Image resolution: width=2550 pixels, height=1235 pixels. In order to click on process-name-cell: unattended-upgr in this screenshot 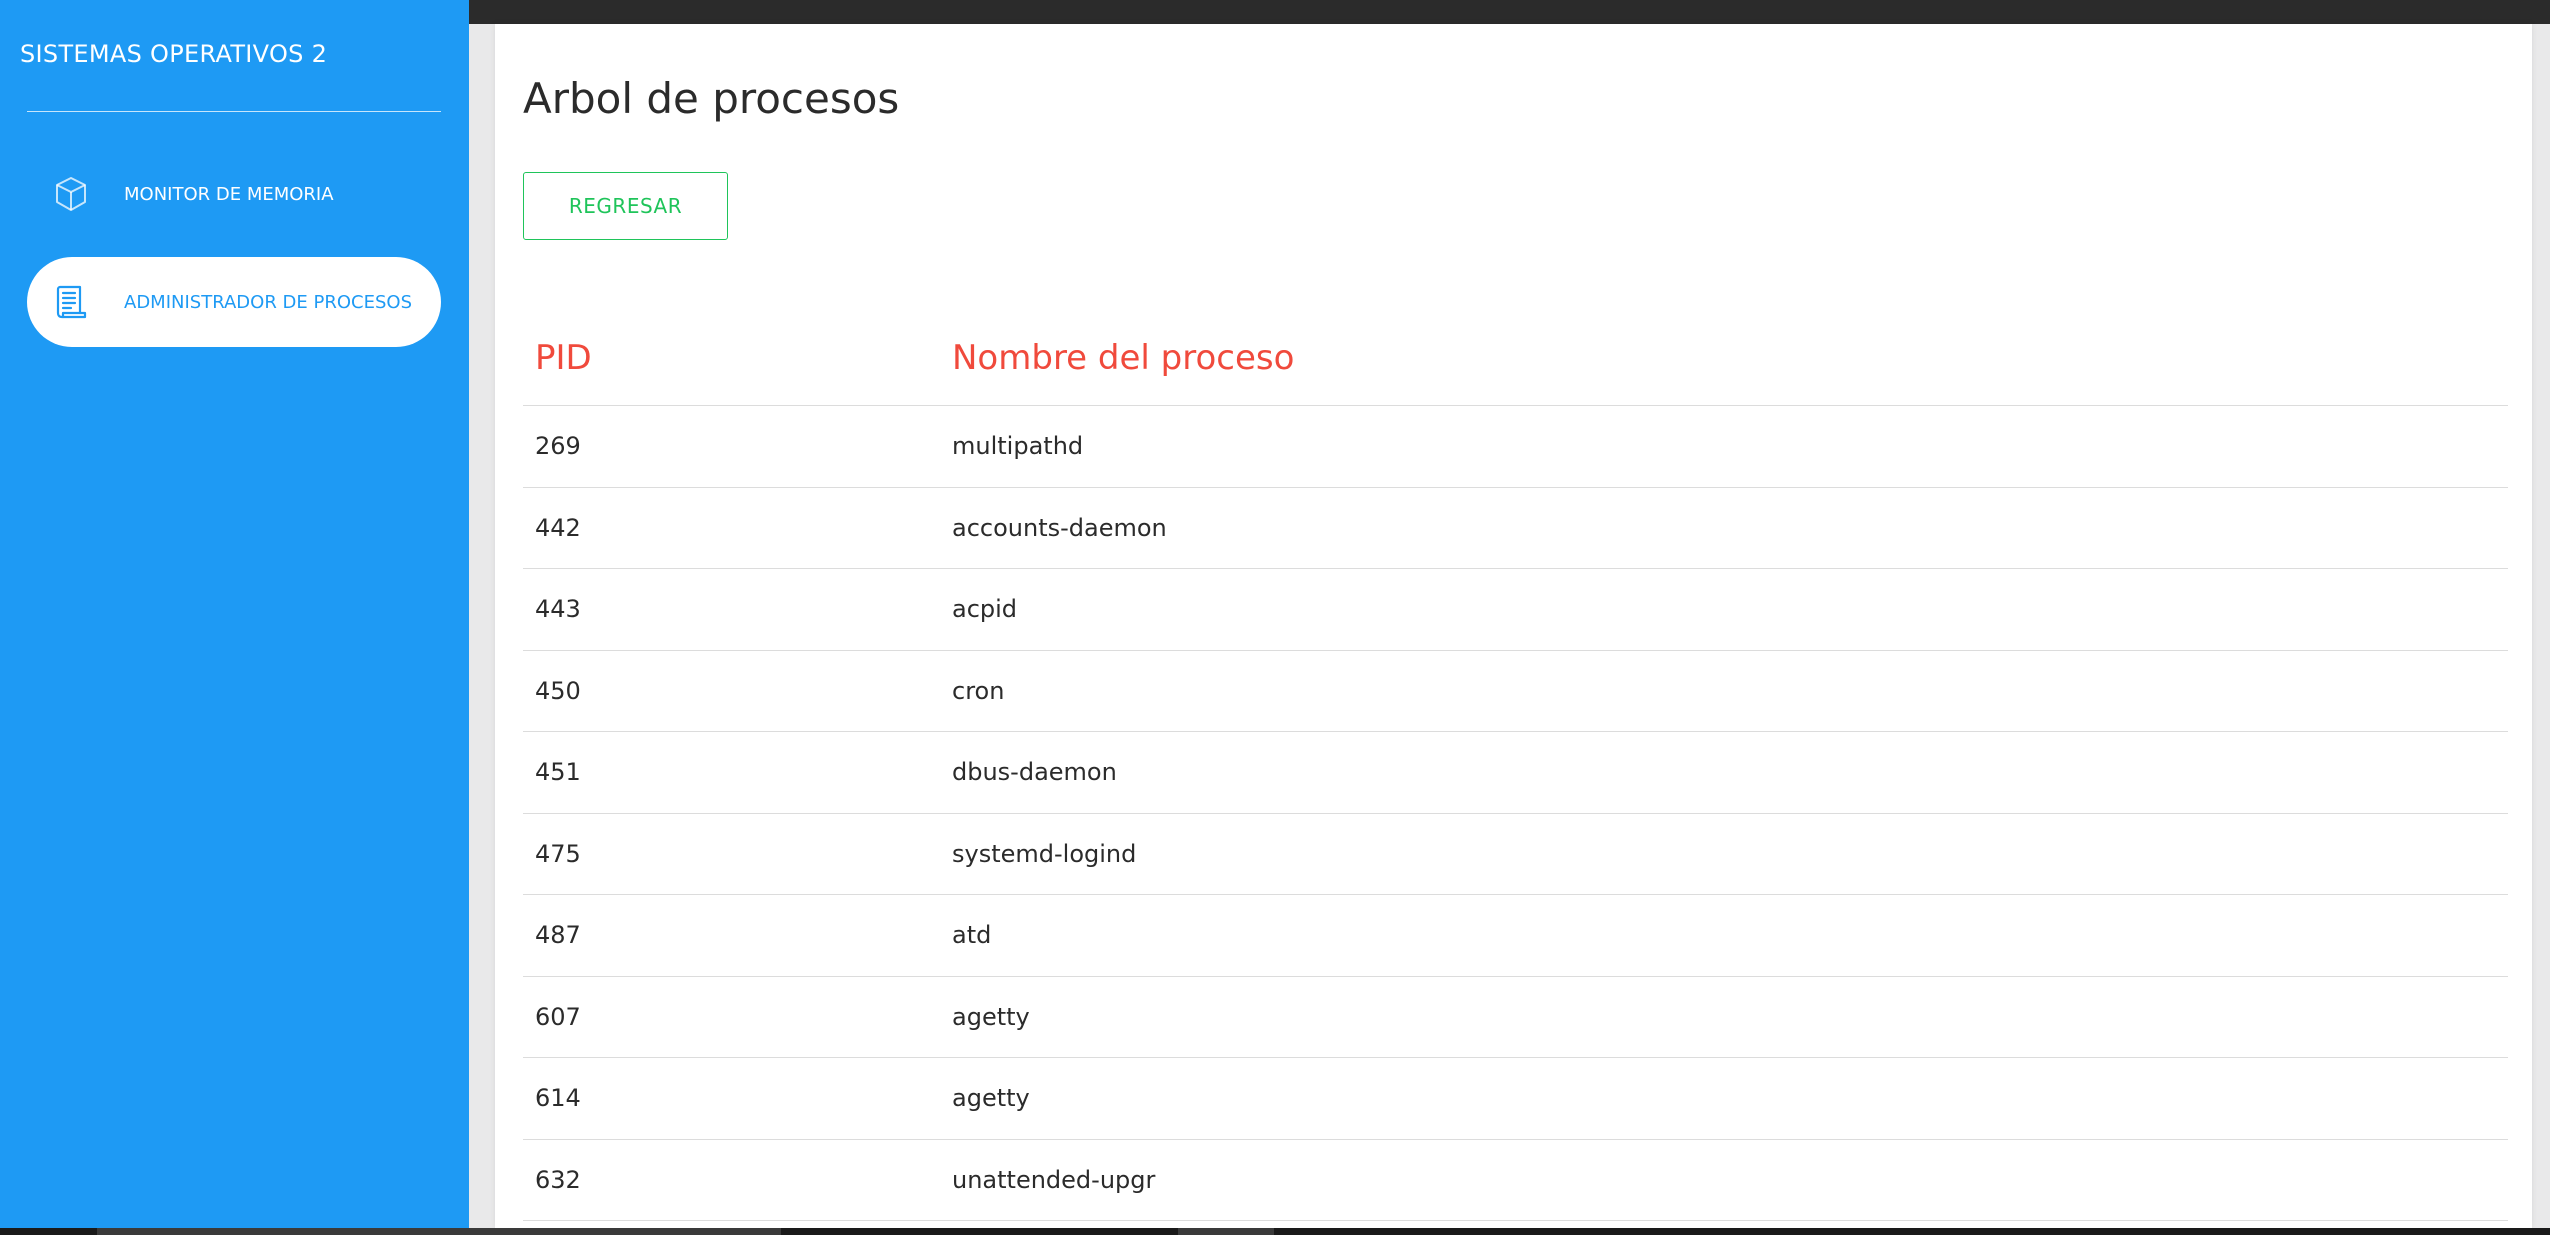, I will do `click(1054, 1179)`.